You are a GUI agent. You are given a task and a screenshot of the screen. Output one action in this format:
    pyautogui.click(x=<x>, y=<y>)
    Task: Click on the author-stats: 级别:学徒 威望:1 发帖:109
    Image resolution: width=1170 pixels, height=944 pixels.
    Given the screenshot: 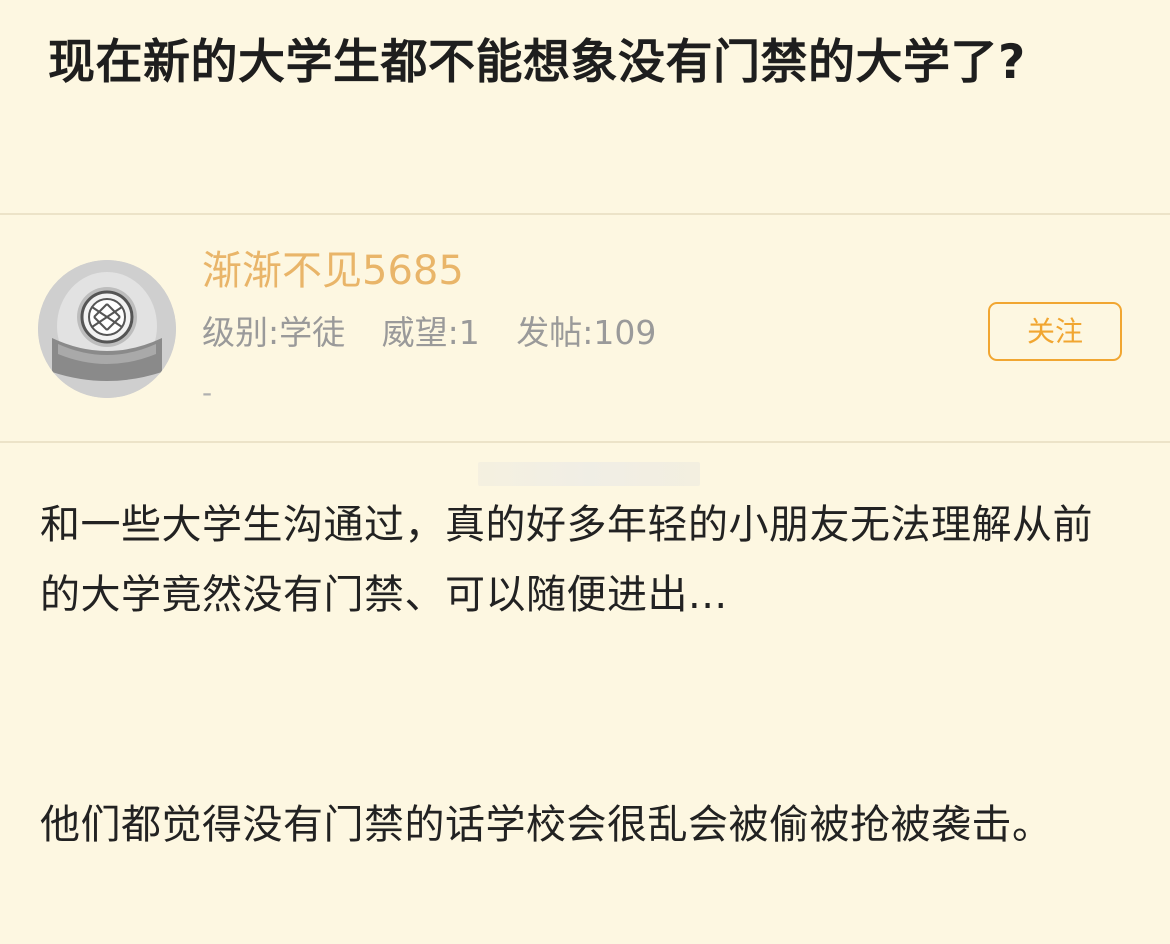 What is the action you would take?
    pyautogui.click(x=442, y=333)
    